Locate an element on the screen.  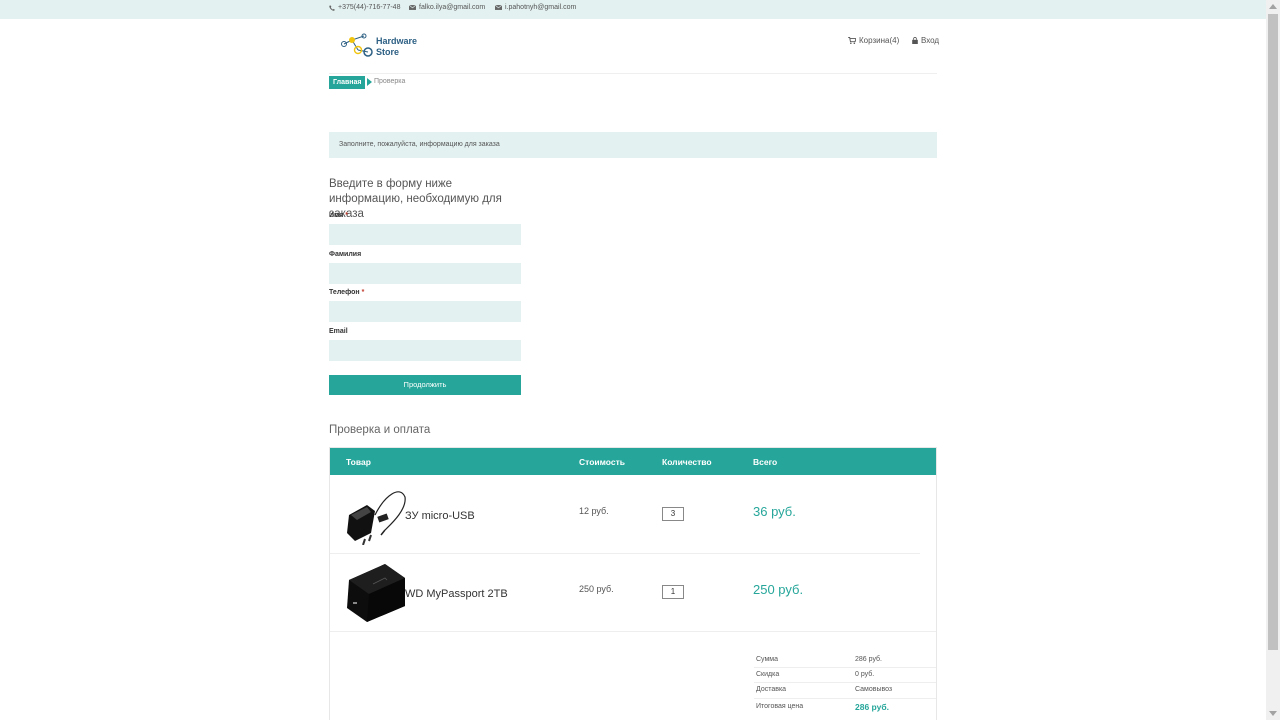
phone-field is located at coordinates (425, 311).